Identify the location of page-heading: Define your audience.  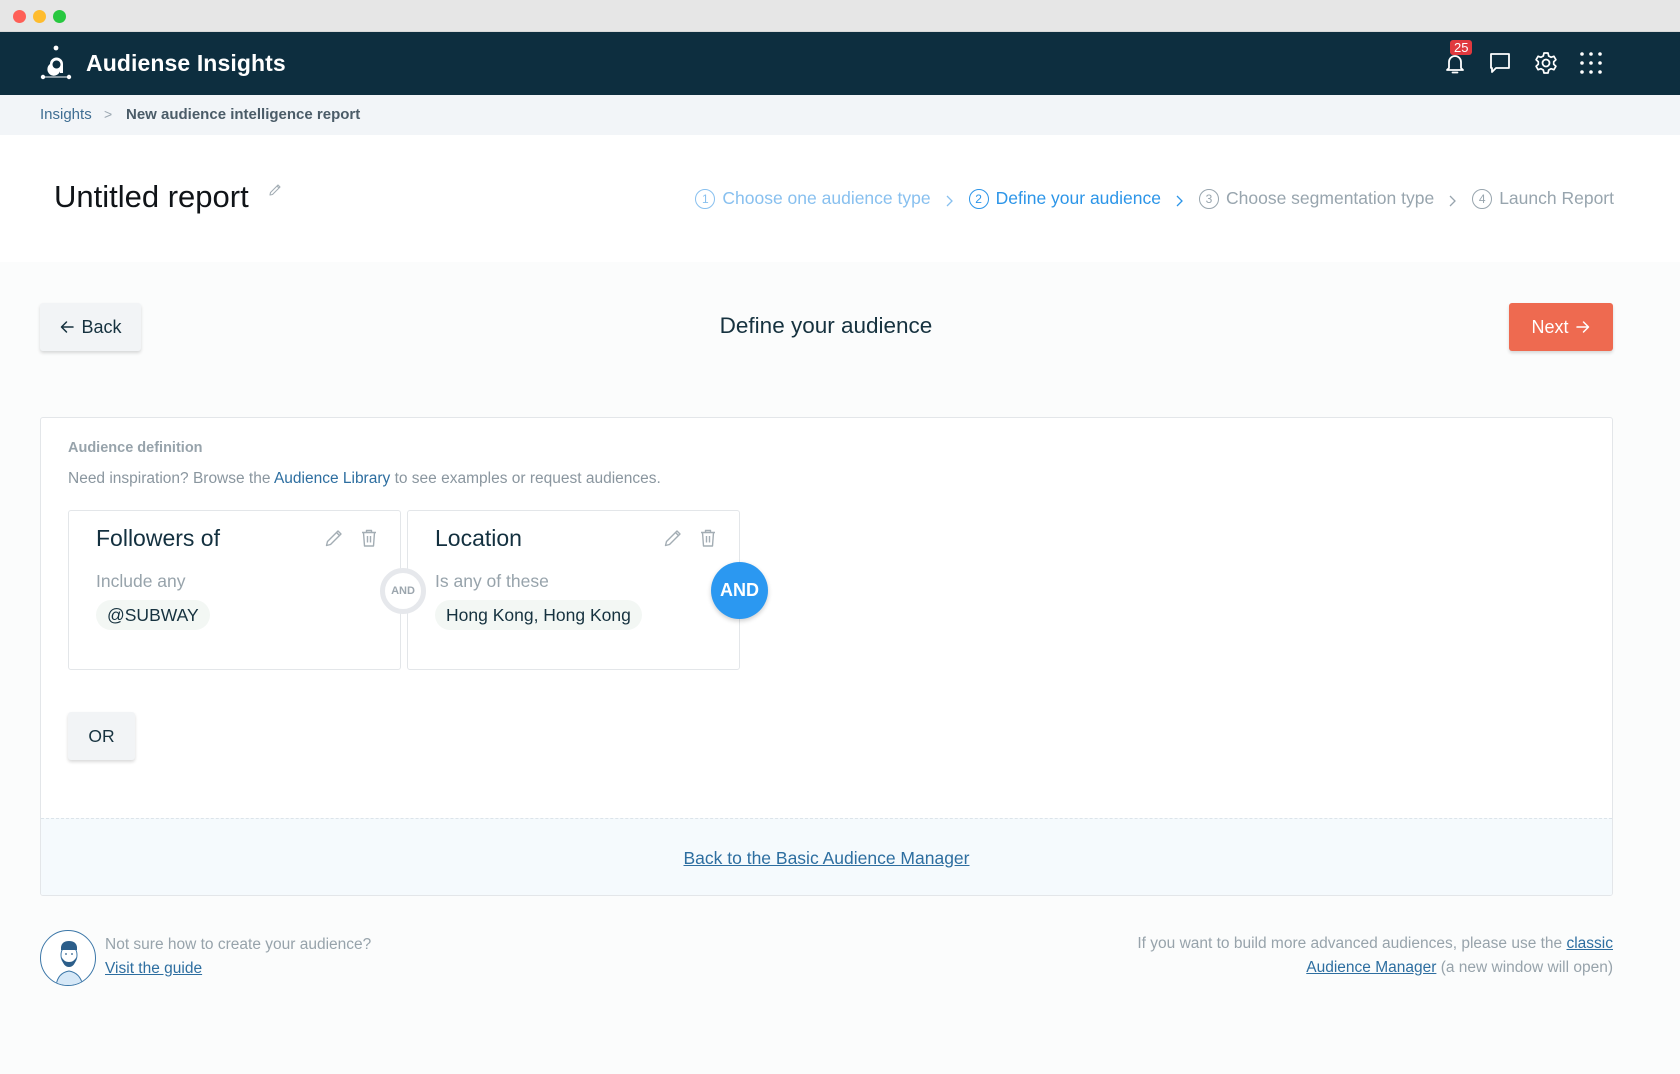
(826, 325).